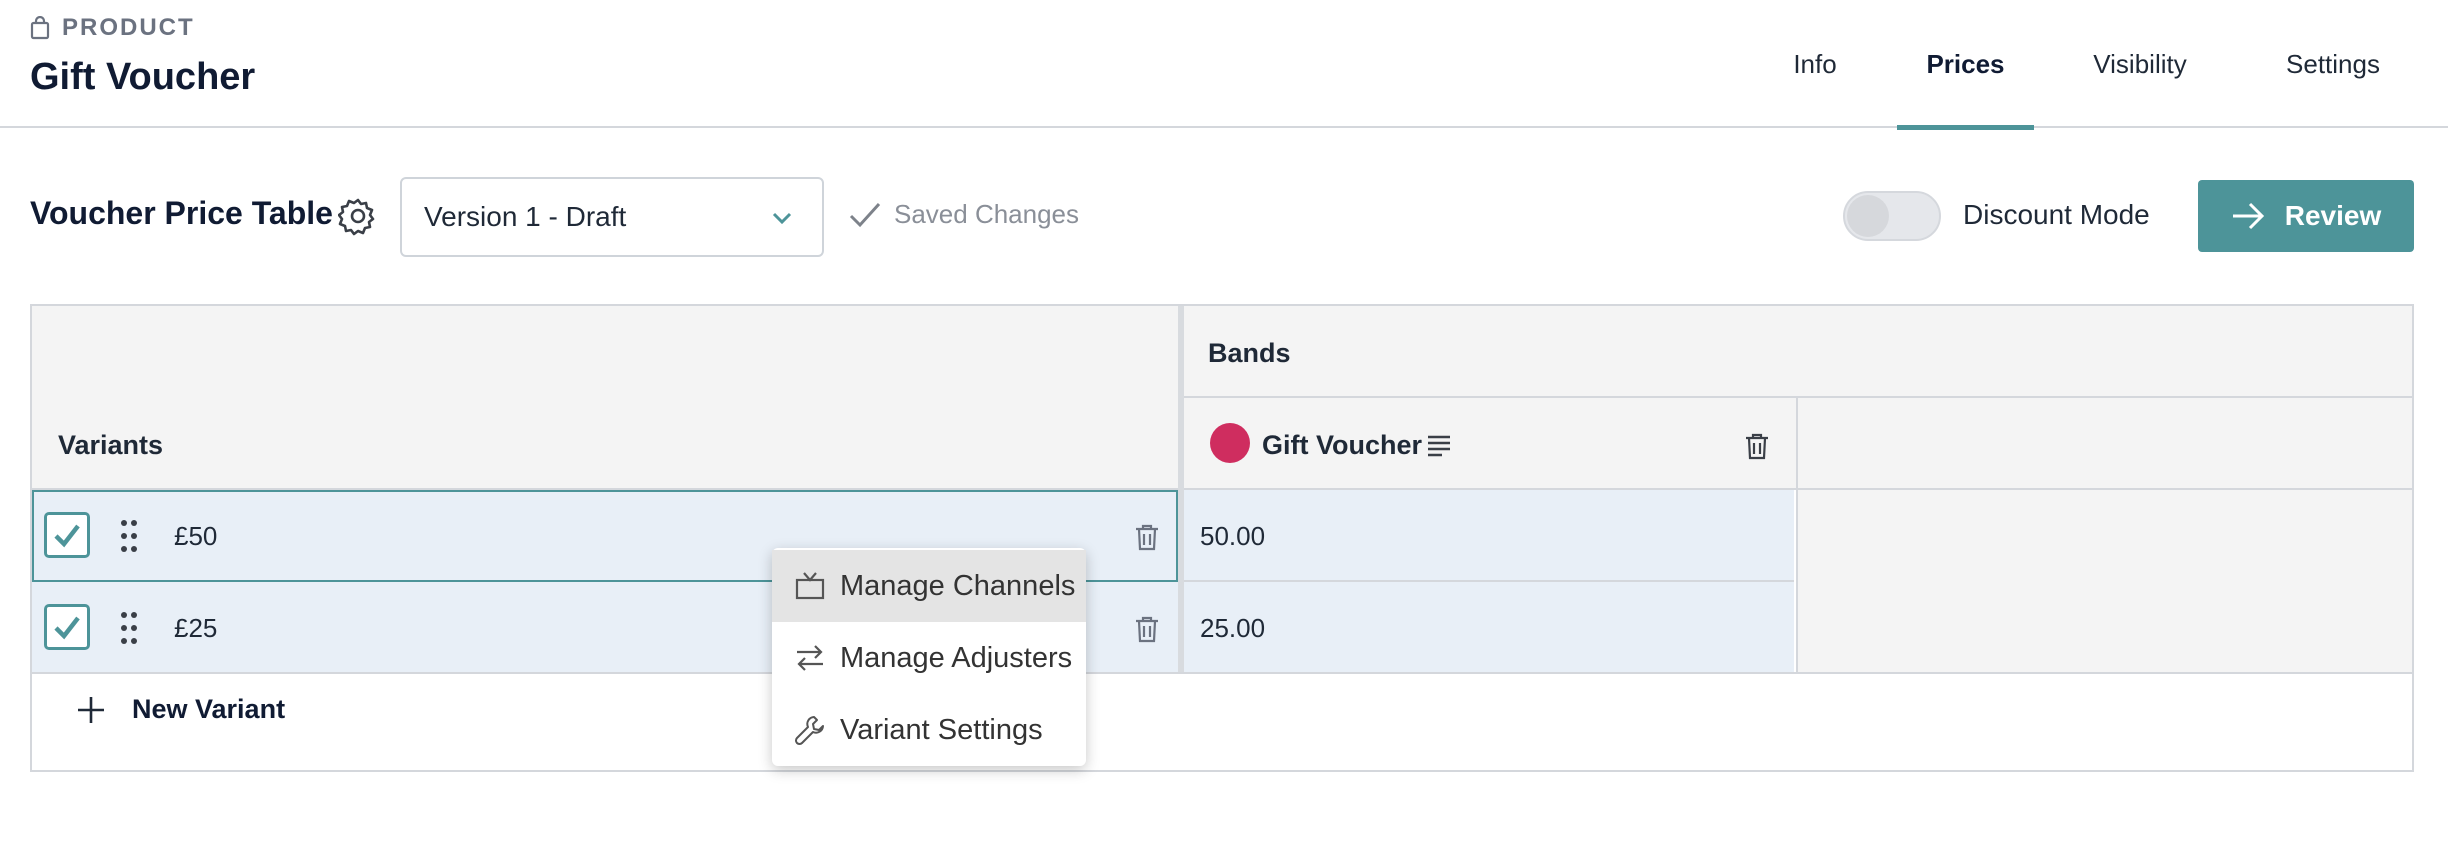 The height and width of the screenshot is (866, 2448). I want to click on menu-item-label: Manage Channels, so click(958, 585).